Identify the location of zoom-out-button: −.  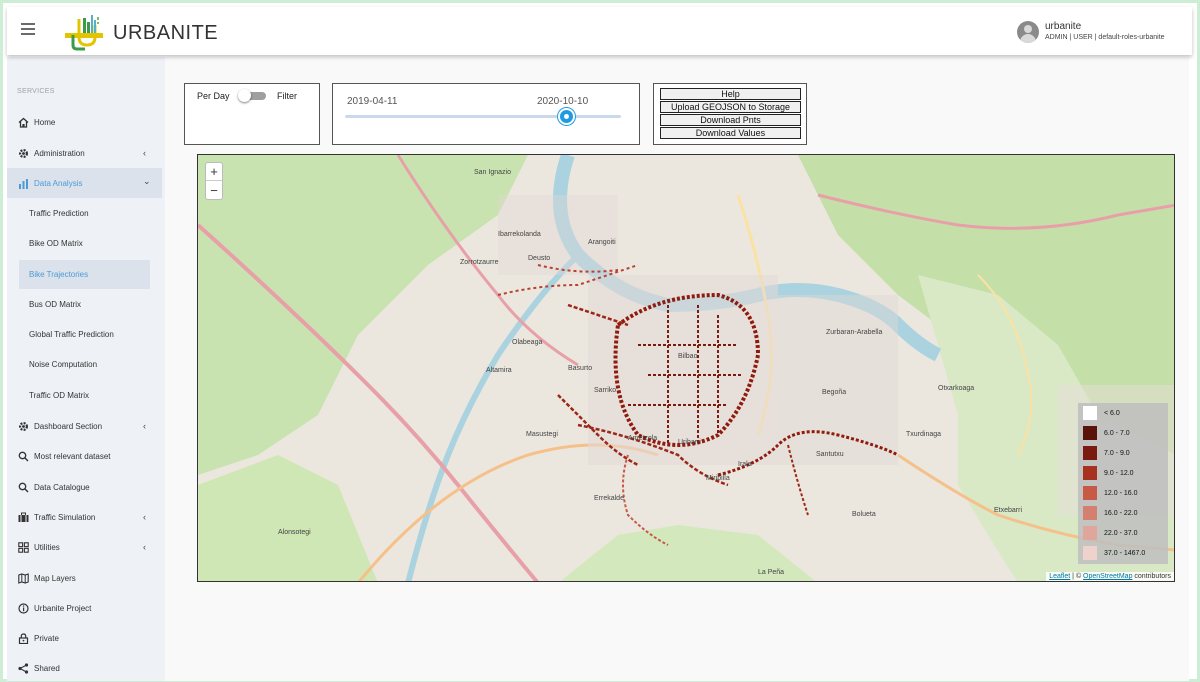
(214, 190).